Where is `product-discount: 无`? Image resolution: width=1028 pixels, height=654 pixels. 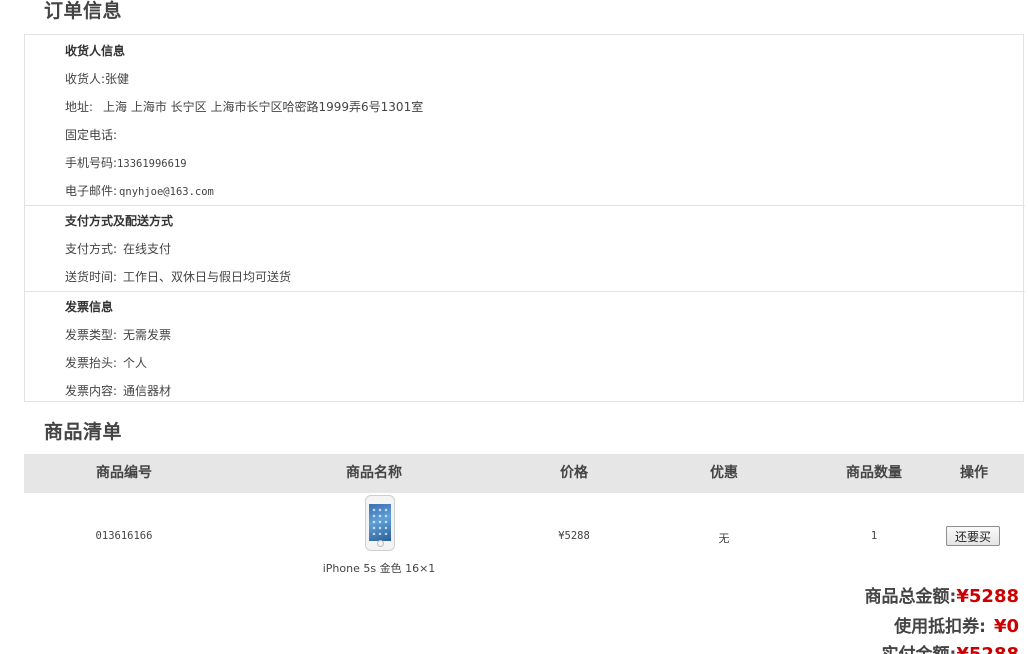 product-discount: 无 is located at coordinates (724, 538).